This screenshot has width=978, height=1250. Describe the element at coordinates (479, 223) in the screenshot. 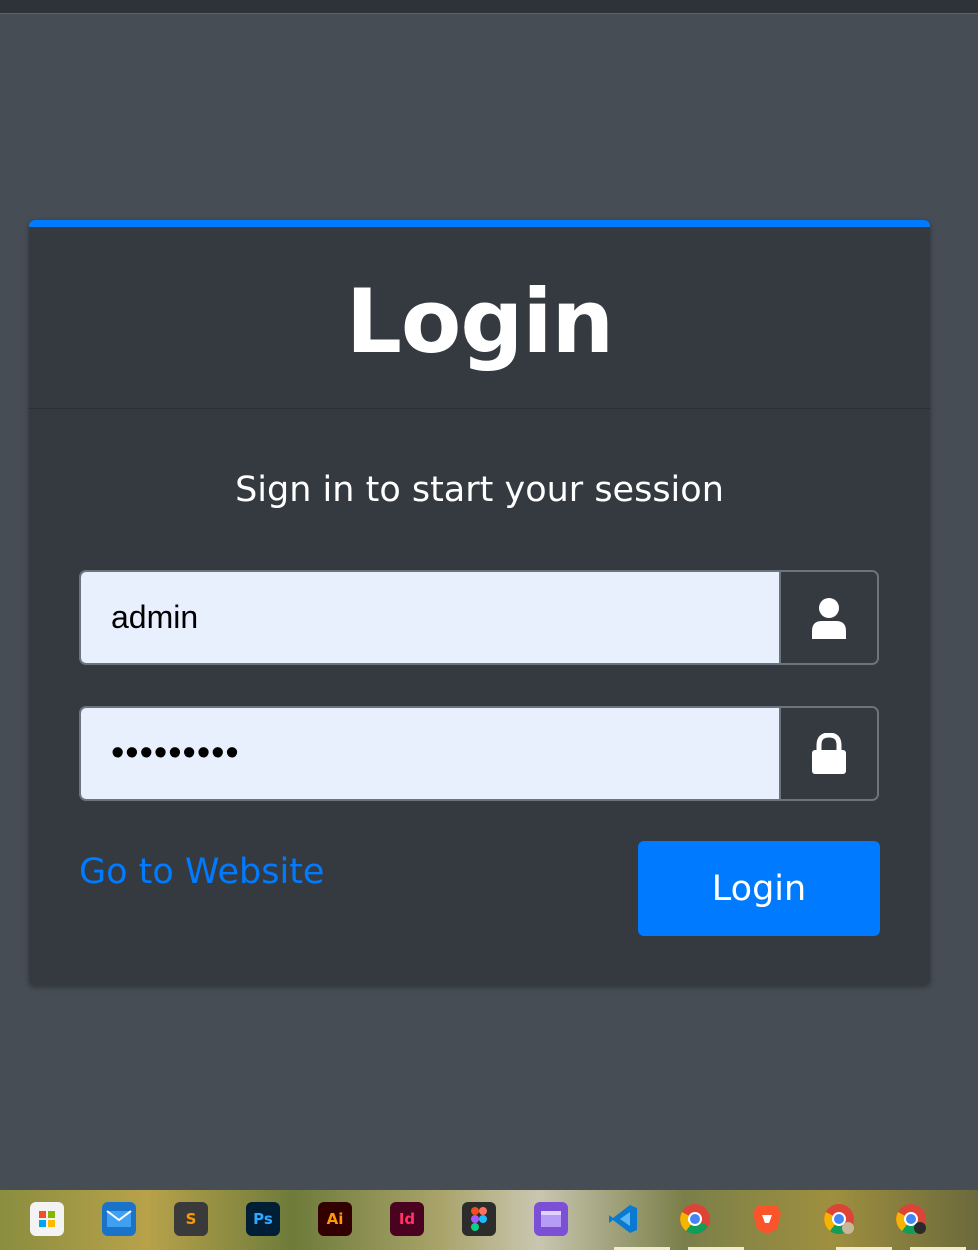

I see `card-accent-bar` at that location.